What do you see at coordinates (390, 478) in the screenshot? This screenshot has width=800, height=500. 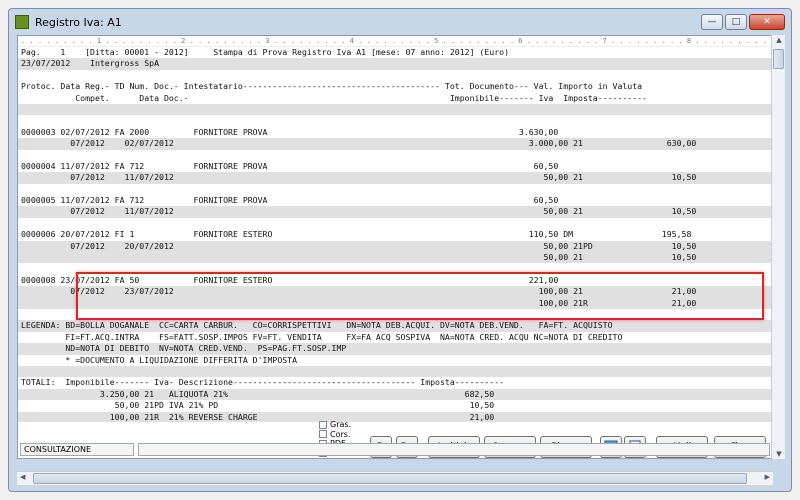 I see `horizontal-scroll-thumb` at bounding box center [390, 478].